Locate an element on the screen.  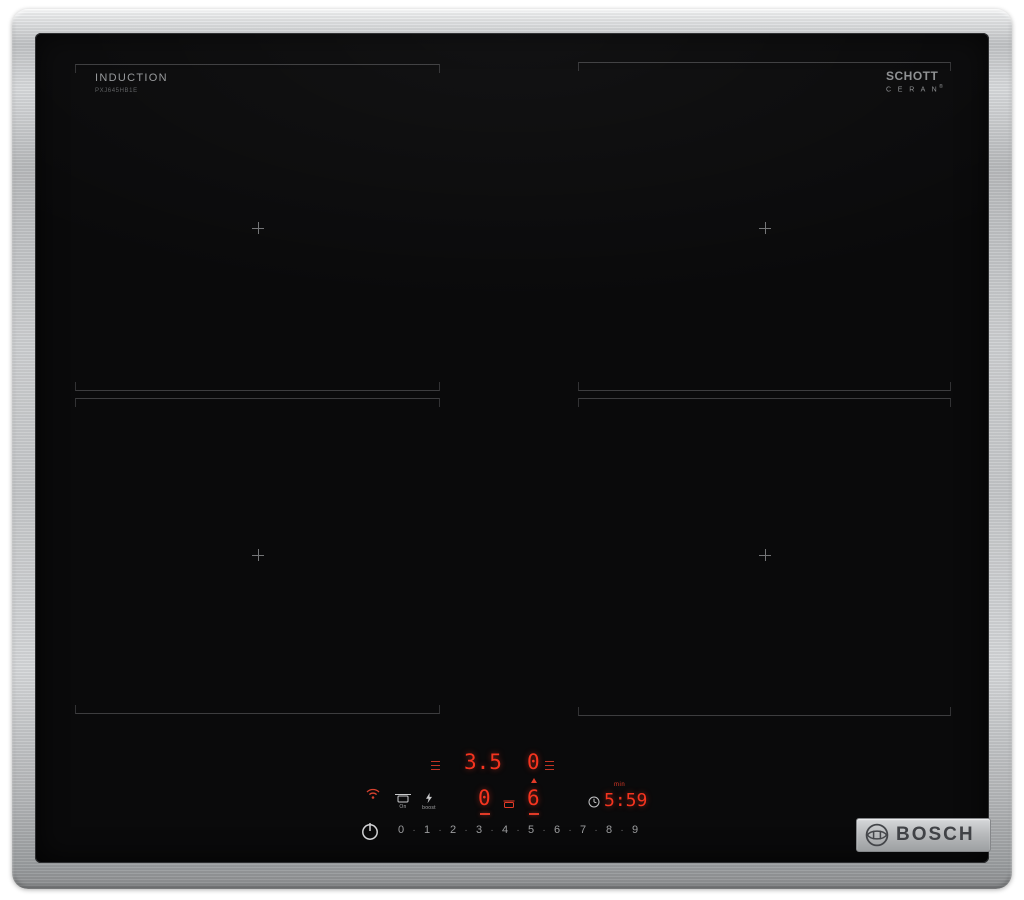
zone-cross-front-right is located at coordinates (765, 555).